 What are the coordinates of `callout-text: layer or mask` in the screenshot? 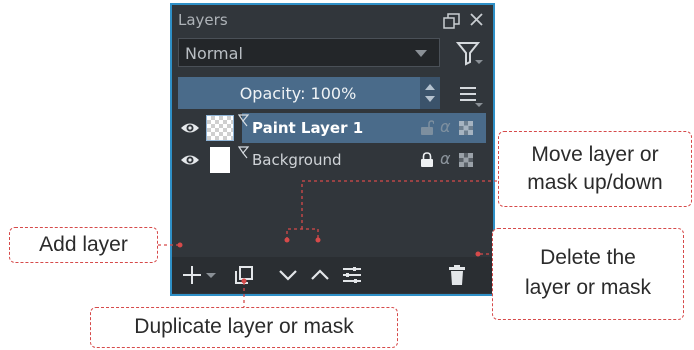 It's located at (588, 287).